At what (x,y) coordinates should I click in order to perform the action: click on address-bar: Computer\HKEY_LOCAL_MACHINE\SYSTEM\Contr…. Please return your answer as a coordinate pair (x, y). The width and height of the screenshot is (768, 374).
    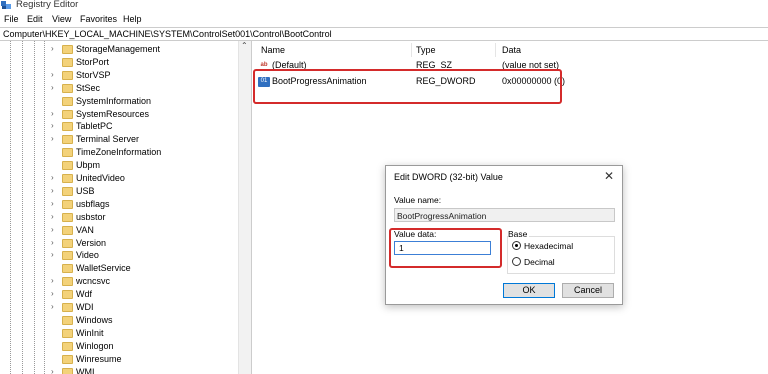
    Looking at the image, I should click on (384, 34).